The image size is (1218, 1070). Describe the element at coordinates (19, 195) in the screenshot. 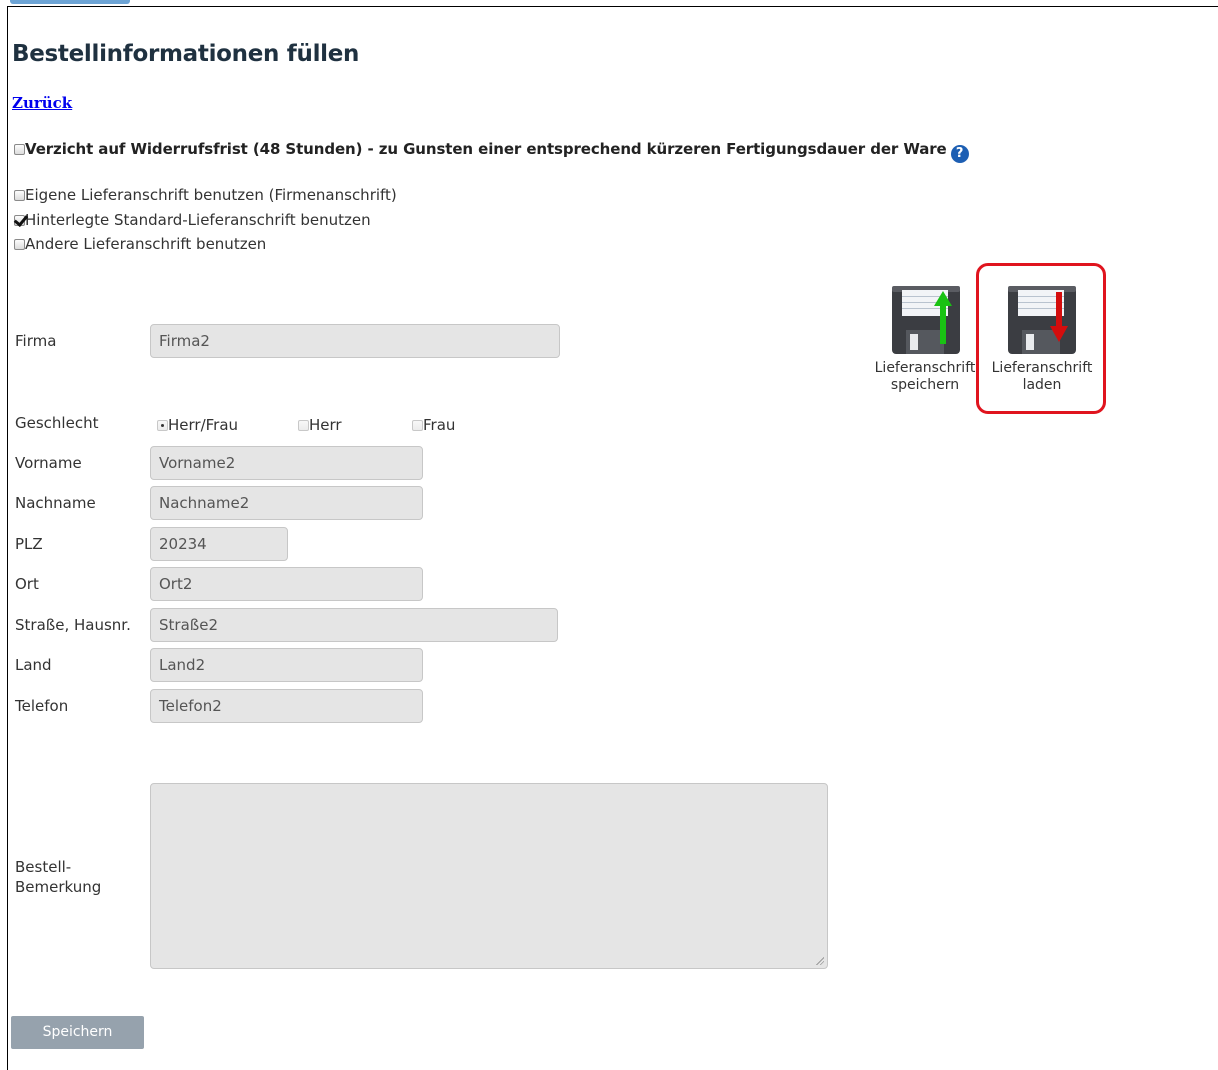

I see `address-option-own-checkbox` at that location.